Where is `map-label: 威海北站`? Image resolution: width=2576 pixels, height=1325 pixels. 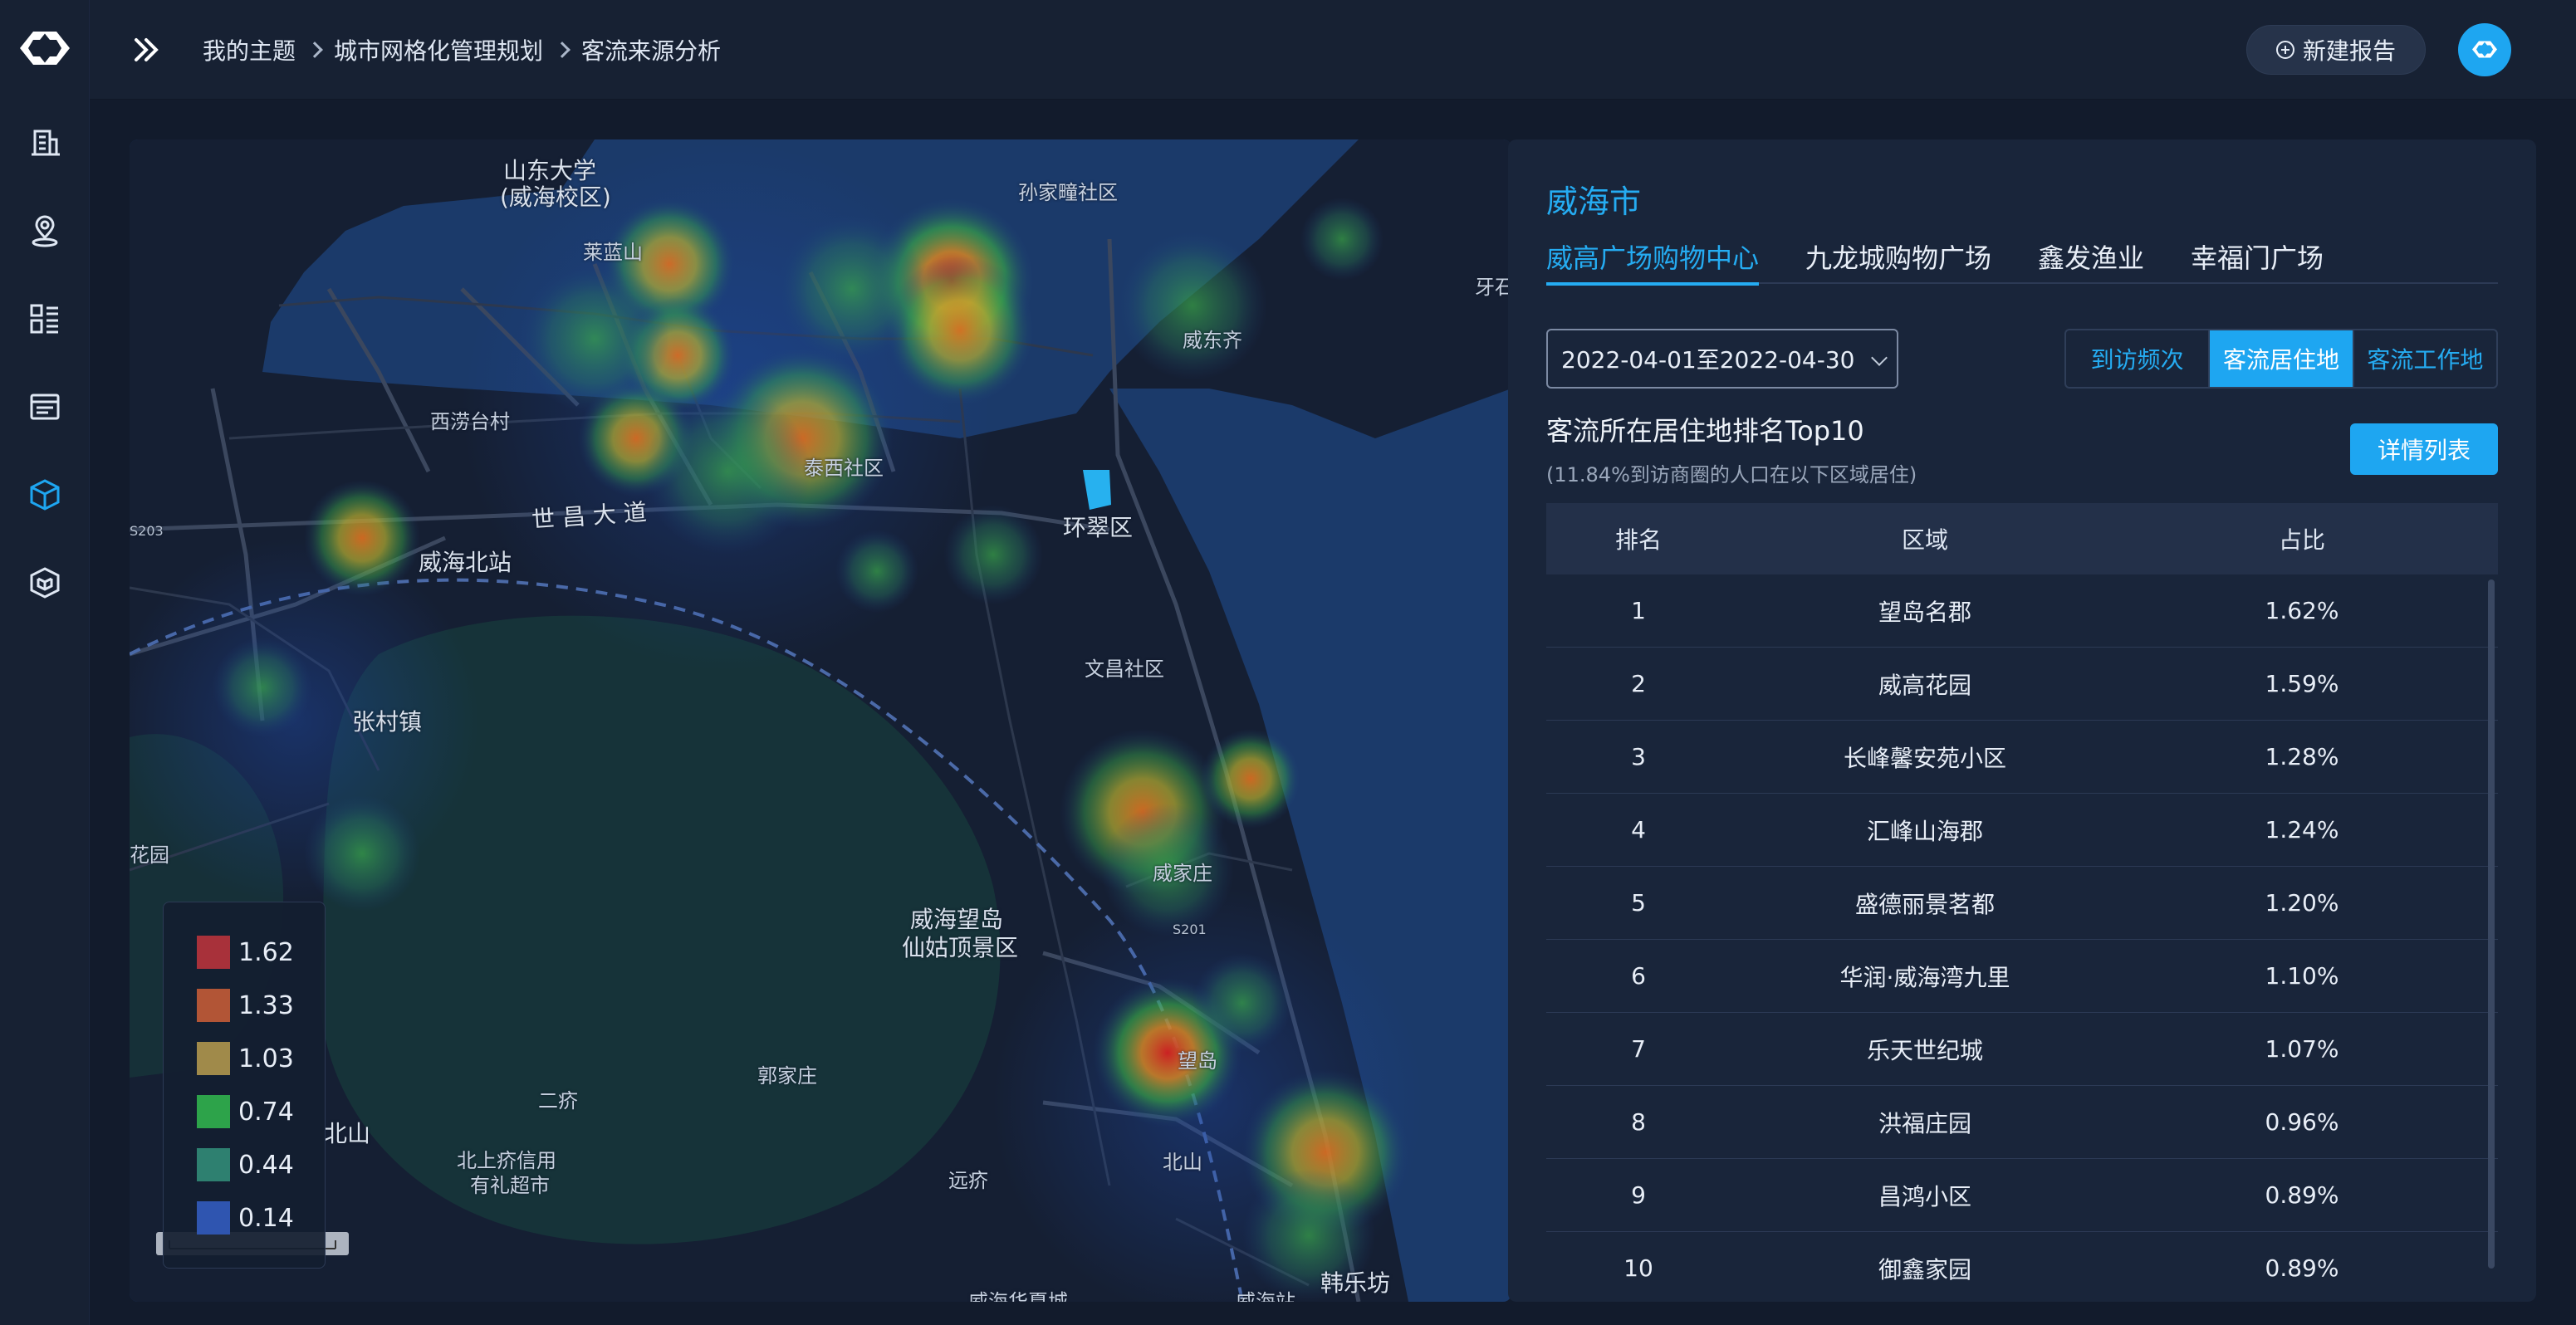 map-label: 威海北站 is located at coordinates (465, 563).